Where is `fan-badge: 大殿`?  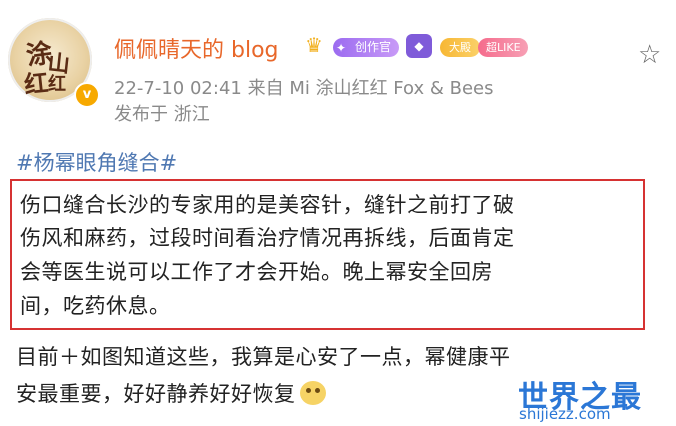 fan-badge: 大殿 is located at coordinates (460, 47).